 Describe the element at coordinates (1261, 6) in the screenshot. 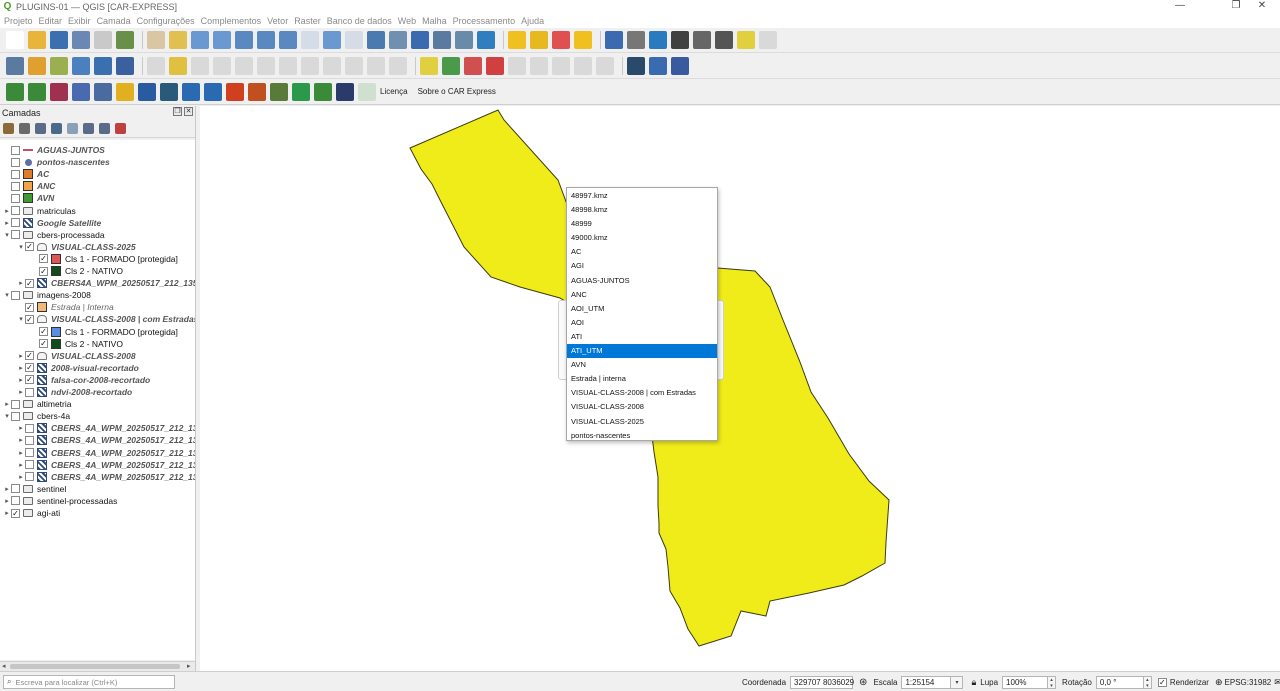

I see `close-window-button: ✕` at that location.